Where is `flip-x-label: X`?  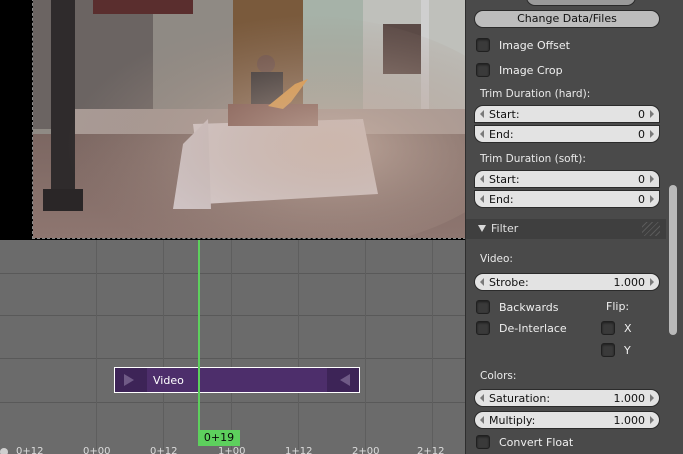
flip-x-label: X is located at coordinates (628, 328).